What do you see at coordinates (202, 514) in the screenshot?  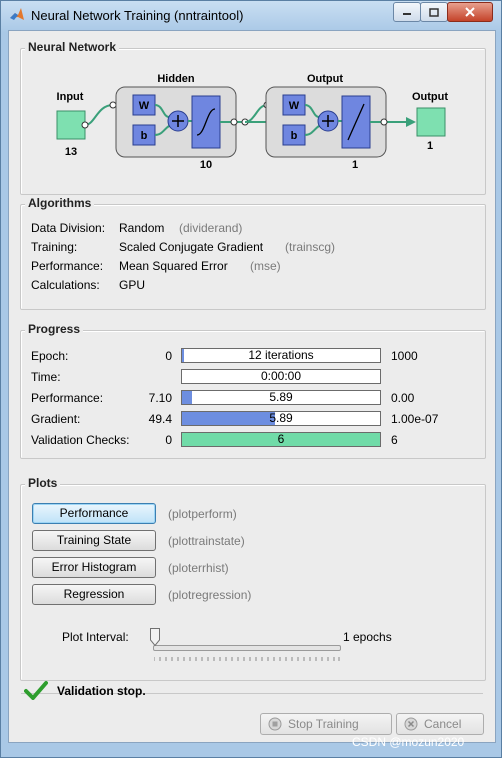 I see `plot-performance-fn: (plotperform)` at bounding box center [202, 514].